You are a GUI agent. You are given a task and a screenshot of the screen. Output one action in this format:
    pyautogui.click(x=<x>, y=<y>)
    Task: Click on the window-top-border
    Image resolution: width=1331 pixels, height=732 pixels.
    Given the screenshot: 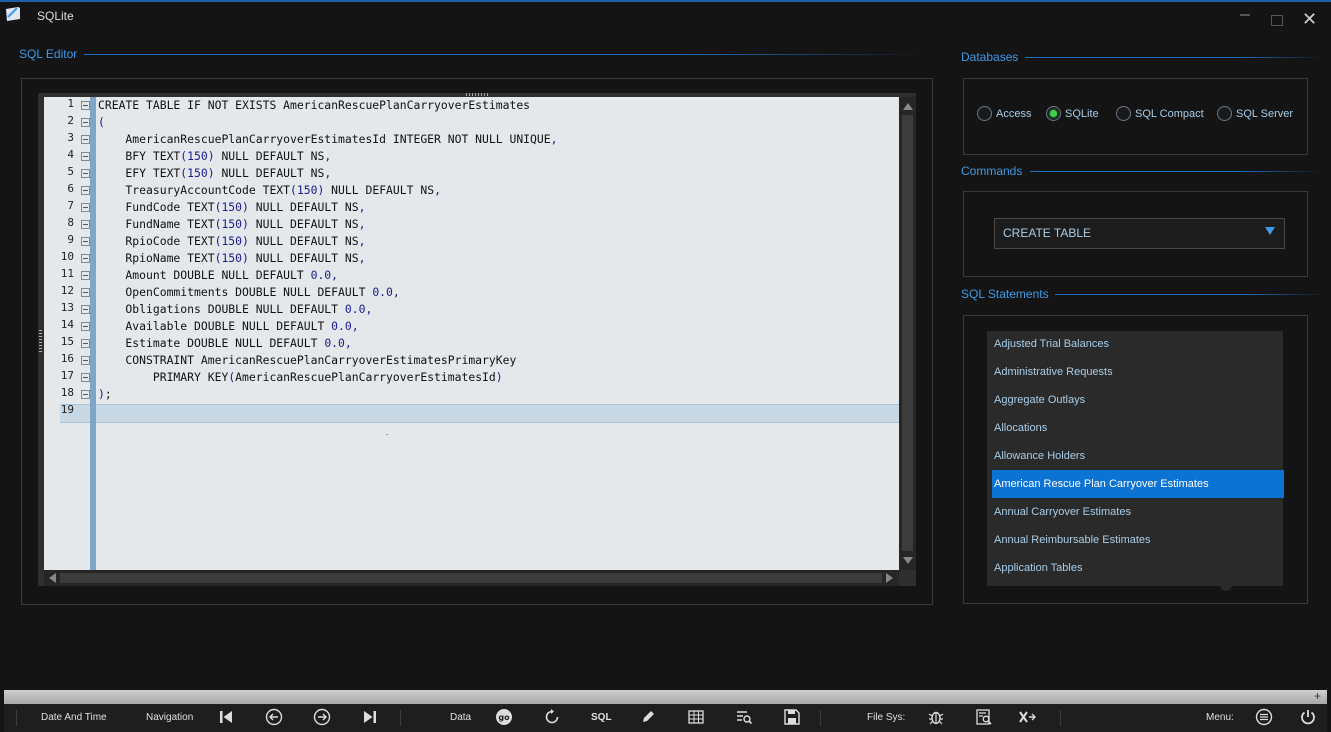 What is the action you would take?
    pyautogui.click(x=665, y=1)
    